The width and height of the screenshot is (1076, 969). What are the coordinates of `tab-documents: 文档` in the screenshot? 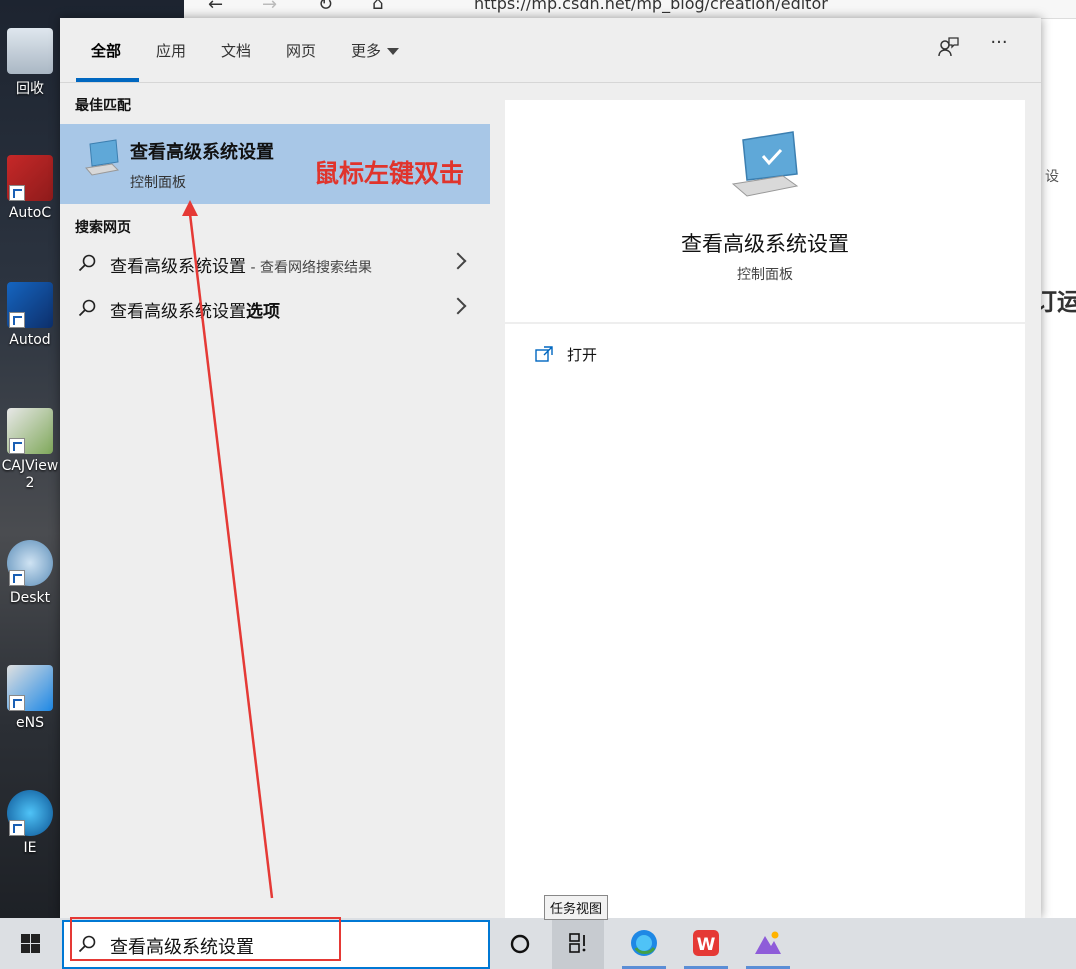 It's located at (236, 50).